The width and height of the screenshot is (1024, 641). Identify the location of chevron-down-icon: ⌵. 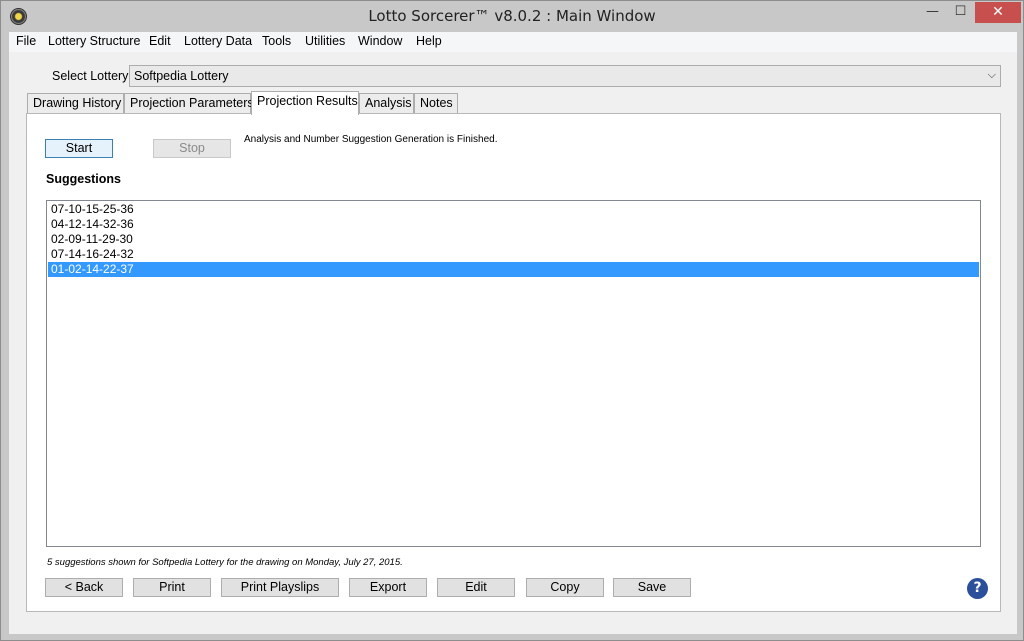
(992, 75).